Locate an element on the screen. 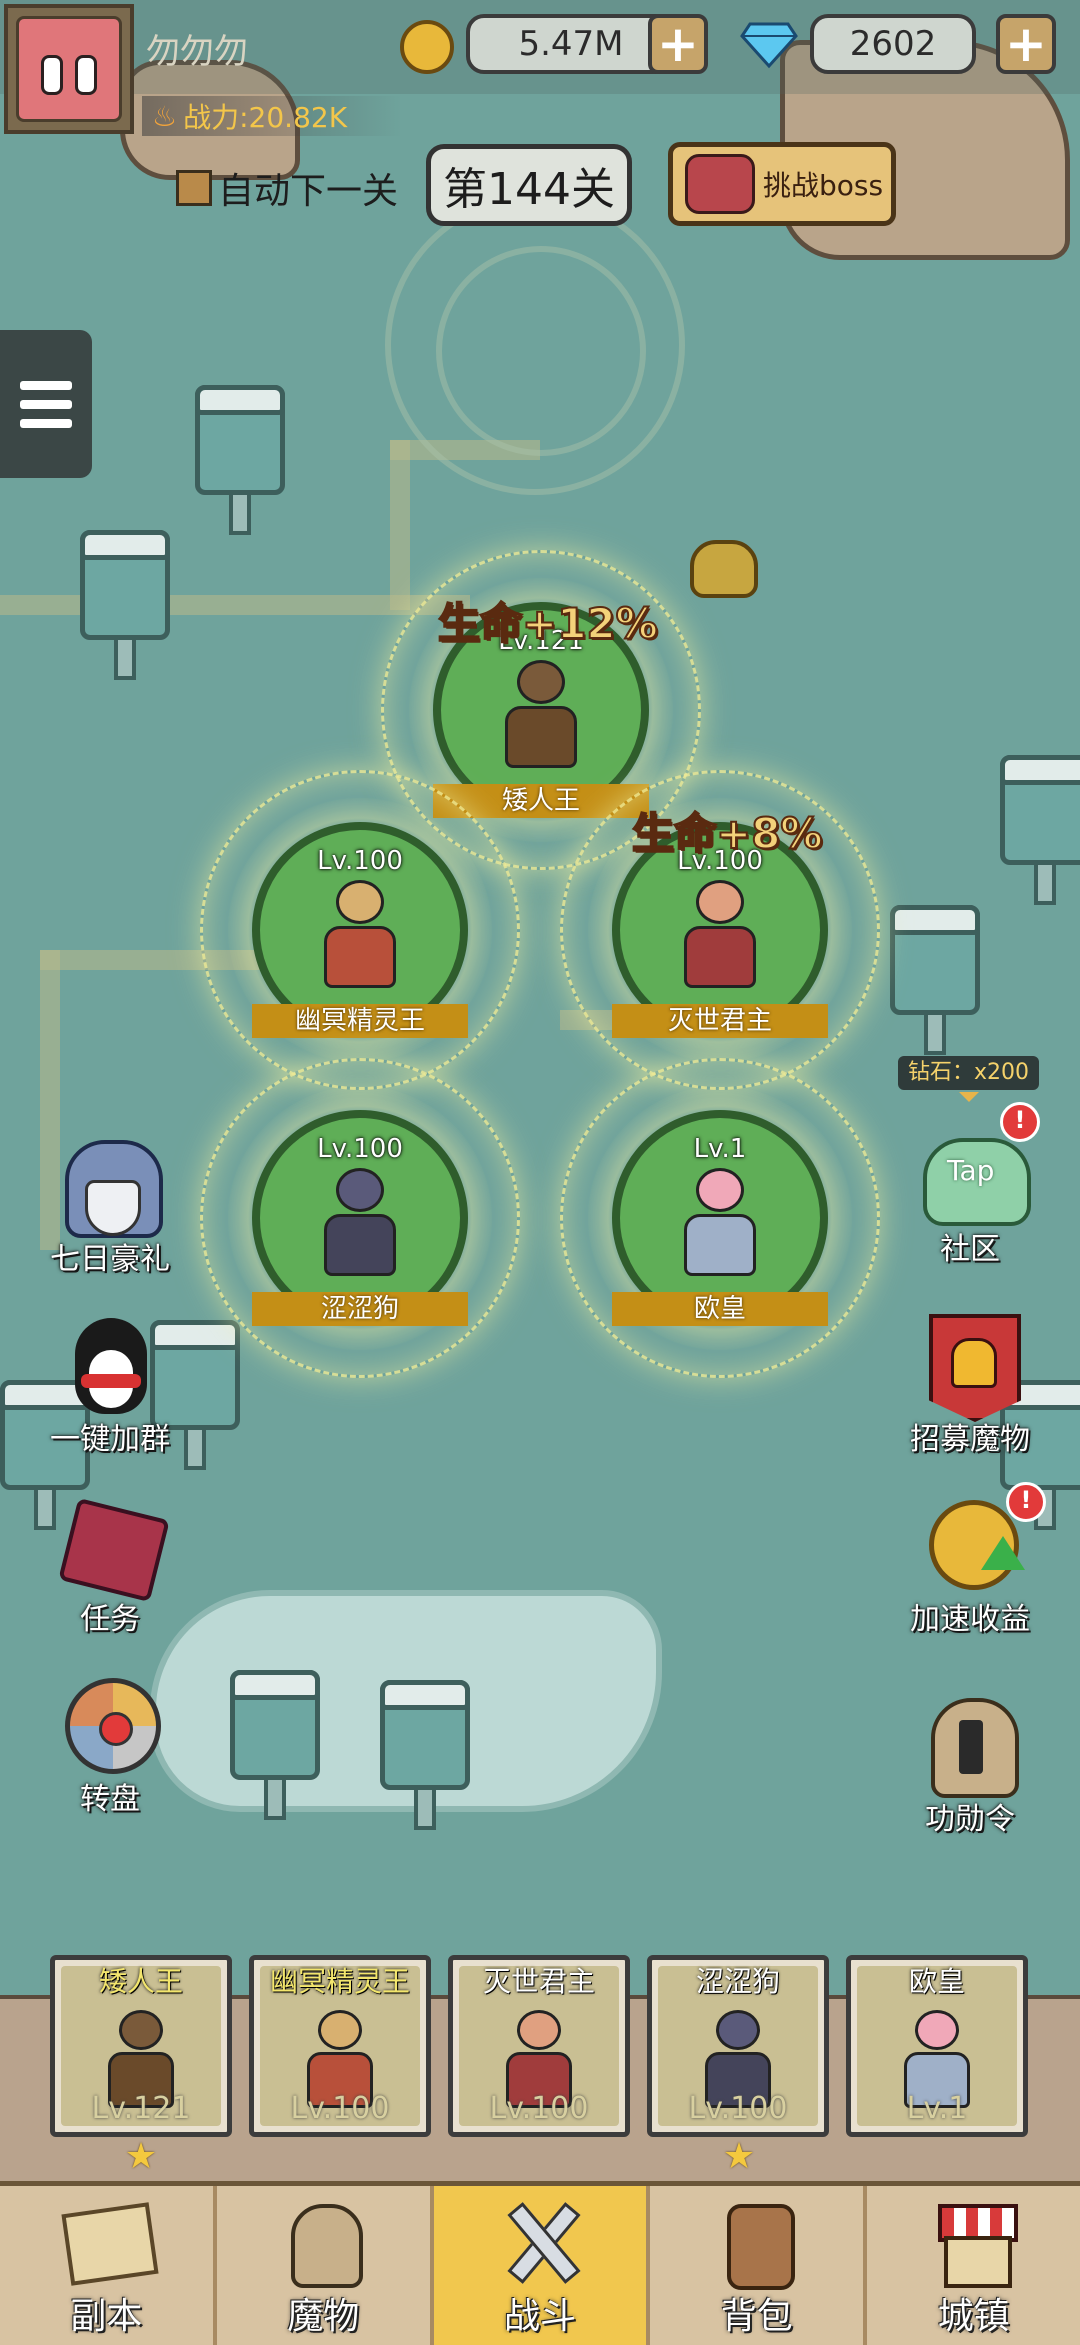 The image size is (1080, 2345). add-diamond-button: + is located at coordinates (1026, 44).